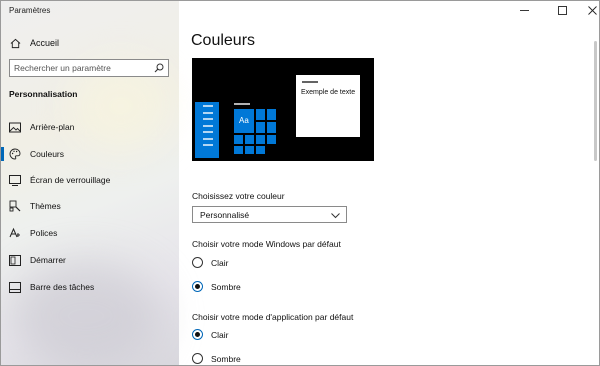 The width and height of the screenshot is (600, 366). What do you see at coordinates (225, 214) in the screenshot?
I see `color-select-value: Personnalisé` at bounding box center [225, 214].